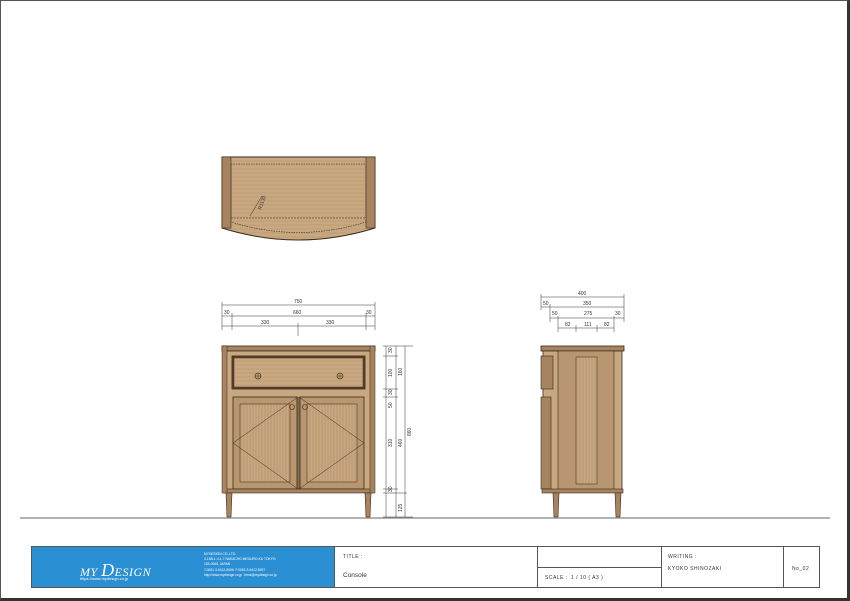 Image resolution: width=850 pixels, height=601 pixels. What do you see at coordinates (555, 314) in the screenshot?
I see `side-r2-a: 50` at bounding box center [555, 314].